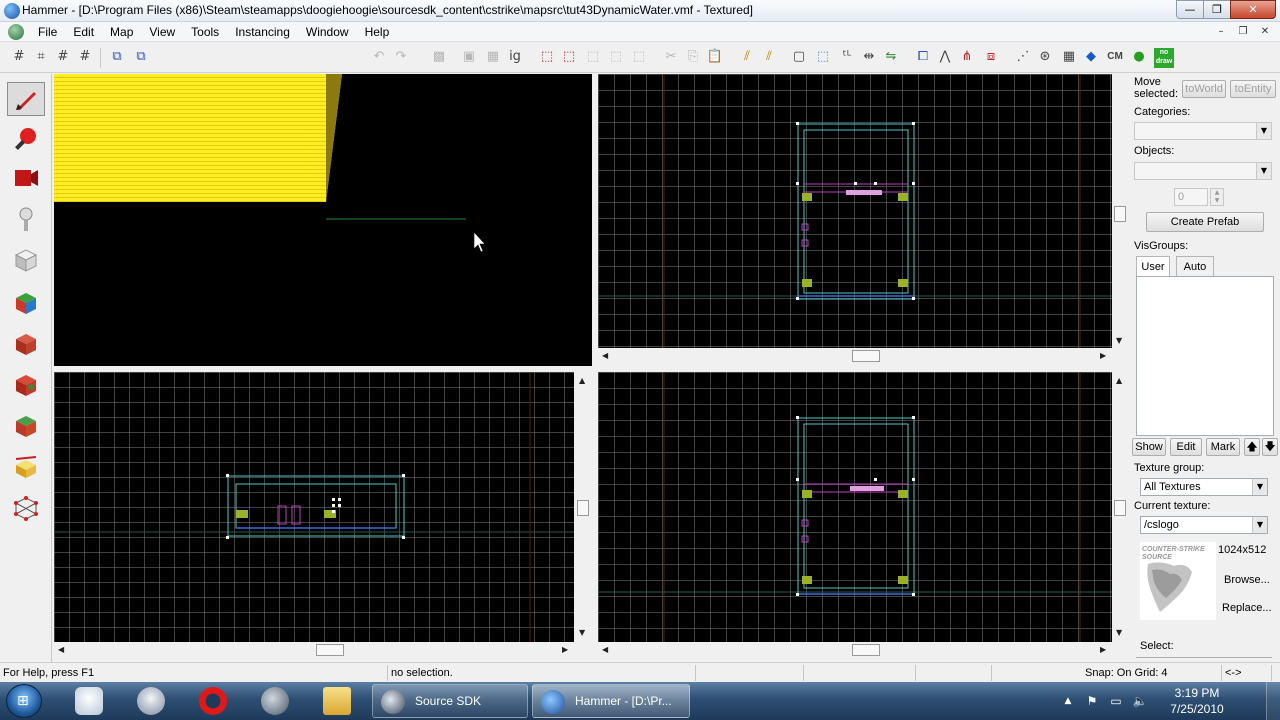  Describe the element at coordinates (1023, 57) in the screenshot. I see `run-map-icon: ⋰` at that location.